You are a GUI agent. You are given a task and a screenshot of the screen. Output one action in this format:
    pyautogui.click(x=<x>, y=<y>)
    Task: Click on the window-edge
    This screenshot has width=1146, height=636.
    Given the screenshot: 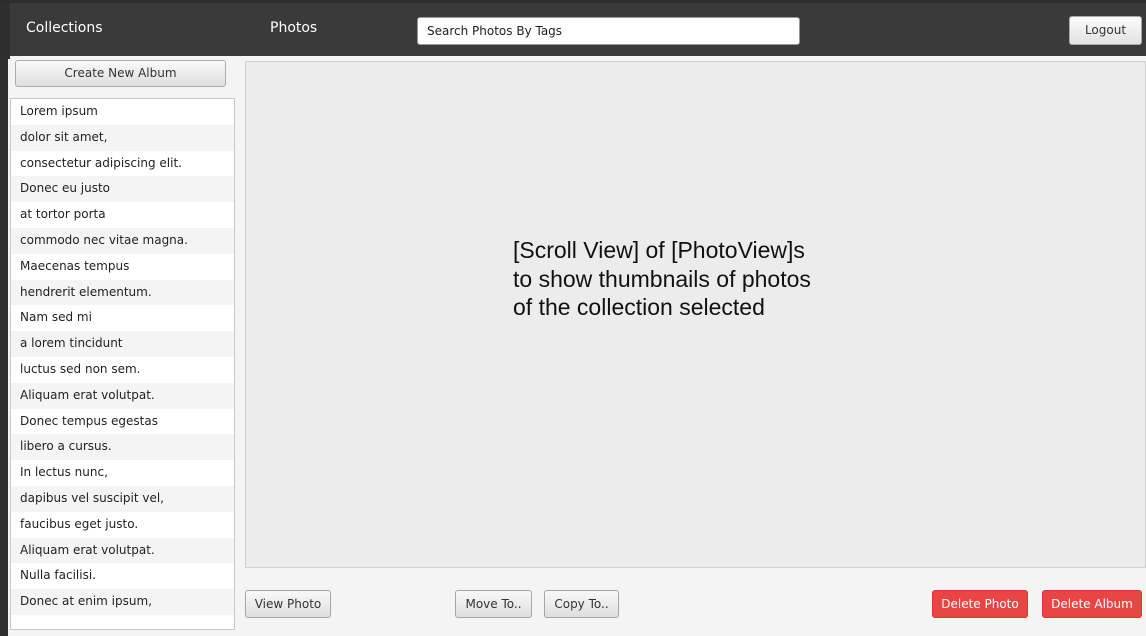 What is the action you would take?
    pyautogui.click(x=5, y=31)
    